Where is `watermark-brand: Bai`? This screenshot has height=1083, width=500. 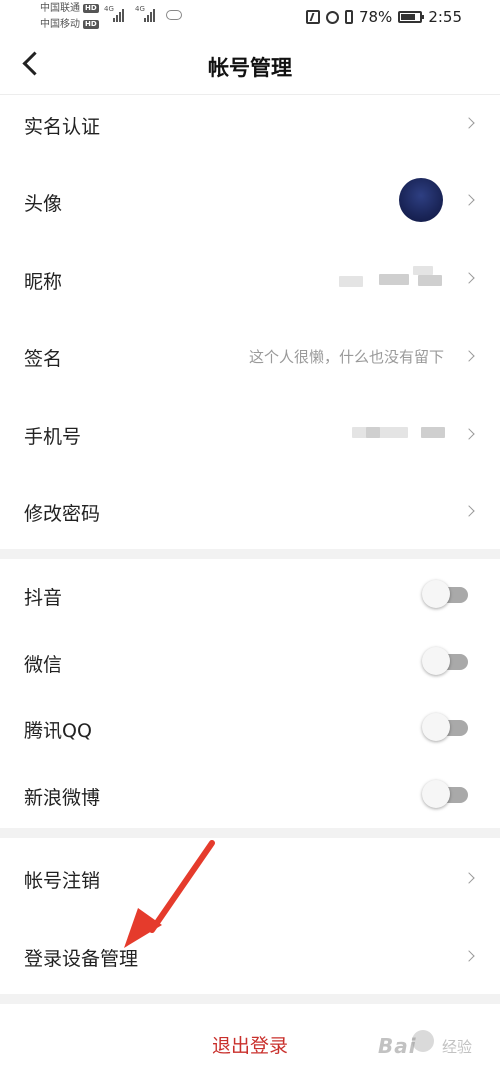
watermark-brand: Bai is located at coordinates (397, 1046).